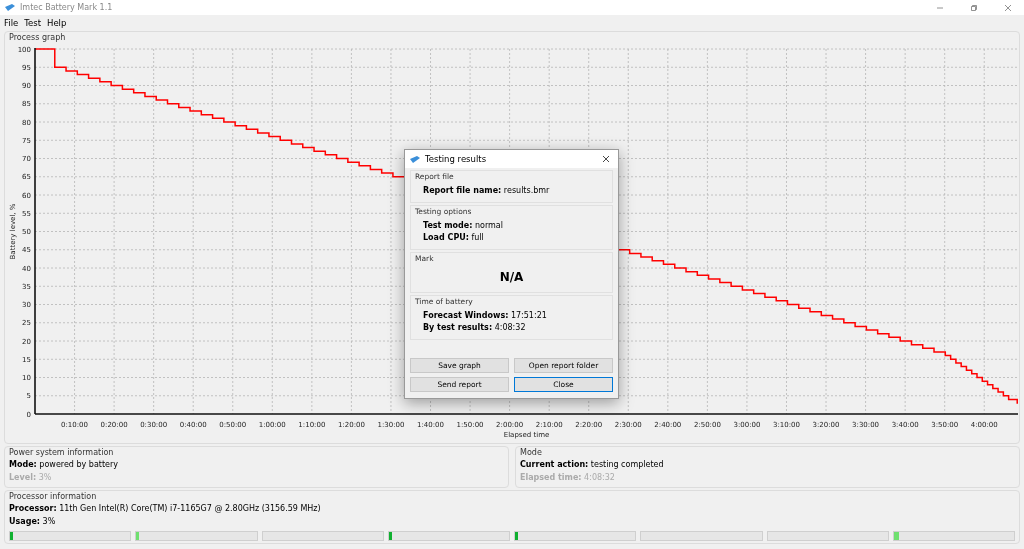  Describe the element at coordinates (456, 159) in the screenshot. I see `dialog-title: Testing results` at that location.